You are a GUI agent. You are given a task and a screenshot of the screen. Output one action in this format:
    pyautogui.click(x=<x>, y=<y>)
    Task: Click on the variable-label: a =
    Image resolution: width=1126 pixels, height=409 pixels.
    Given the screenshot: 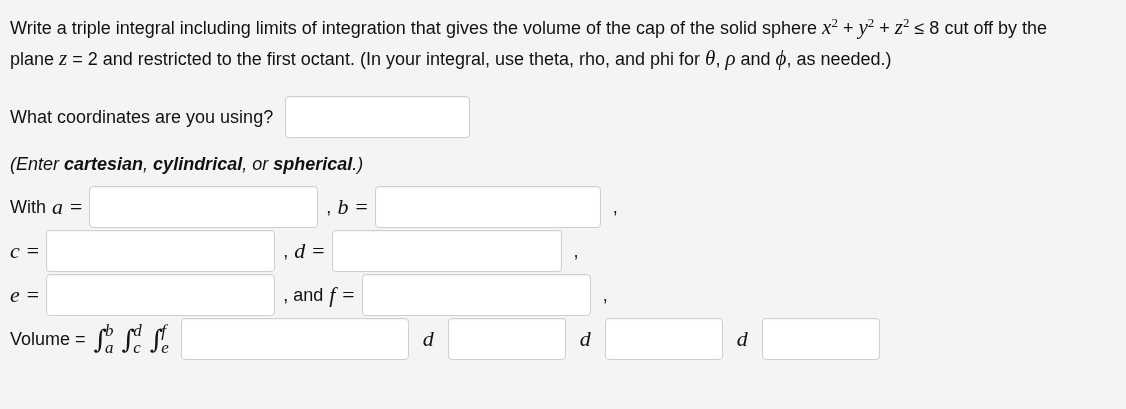 What is the action you would take?
    pyautogui.click(x=68, y=207)
    